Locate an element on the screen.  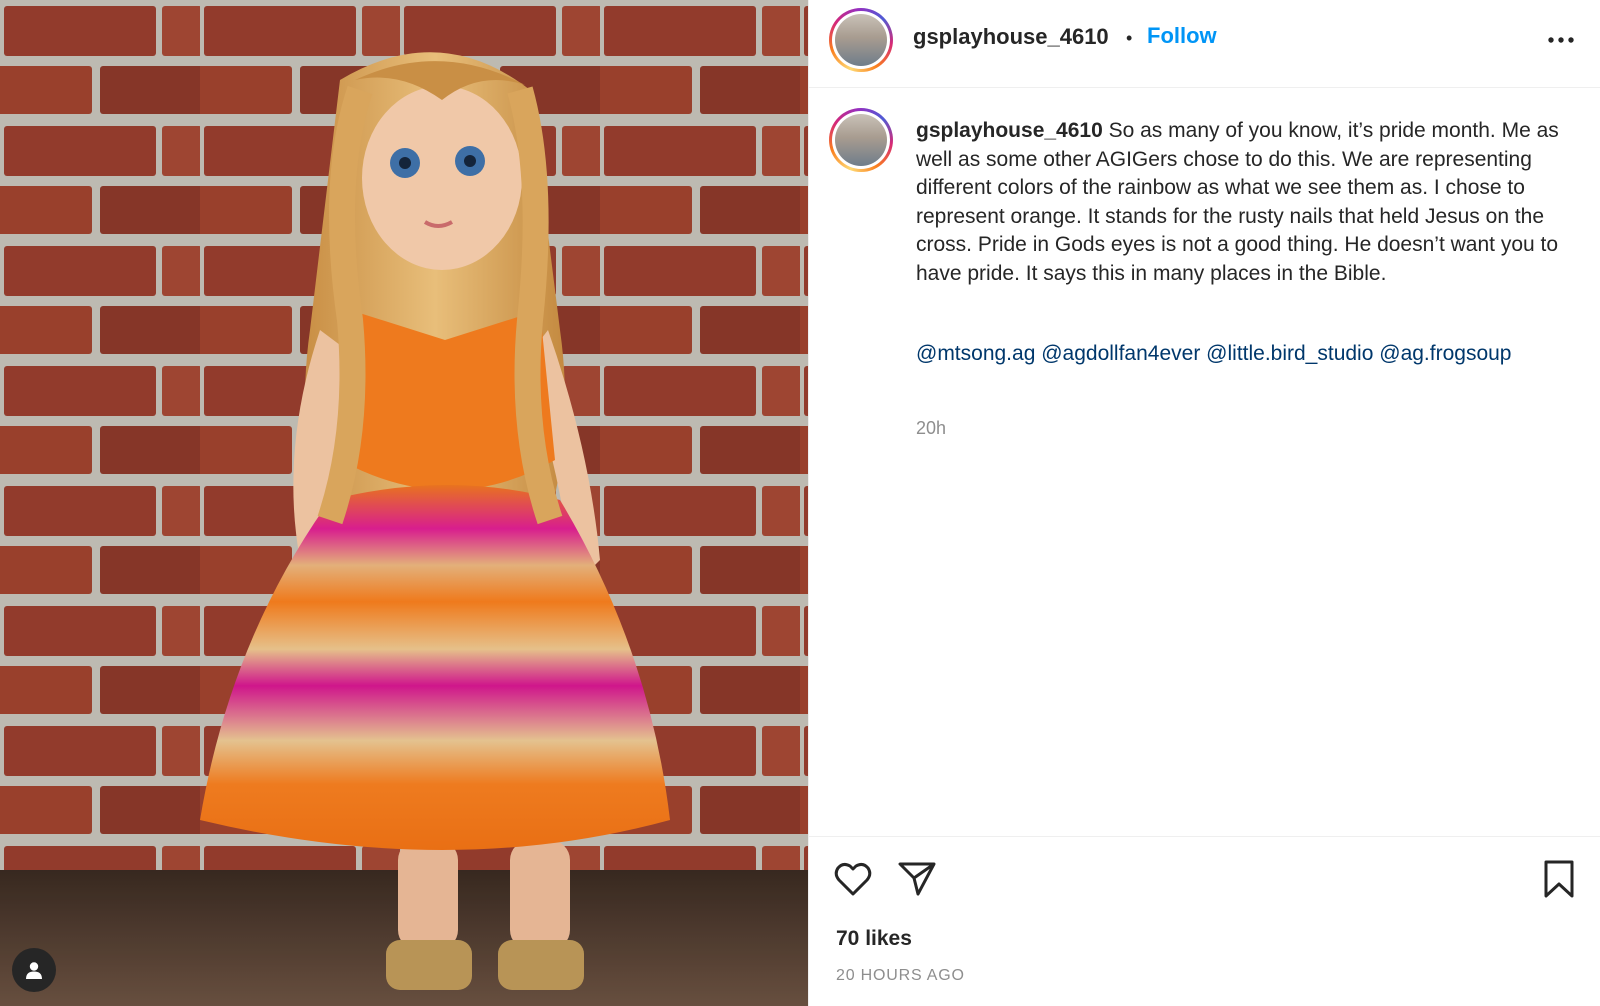
post-header: gsplayhouse_4610 • Follow is located at coordinates (1204, 44).